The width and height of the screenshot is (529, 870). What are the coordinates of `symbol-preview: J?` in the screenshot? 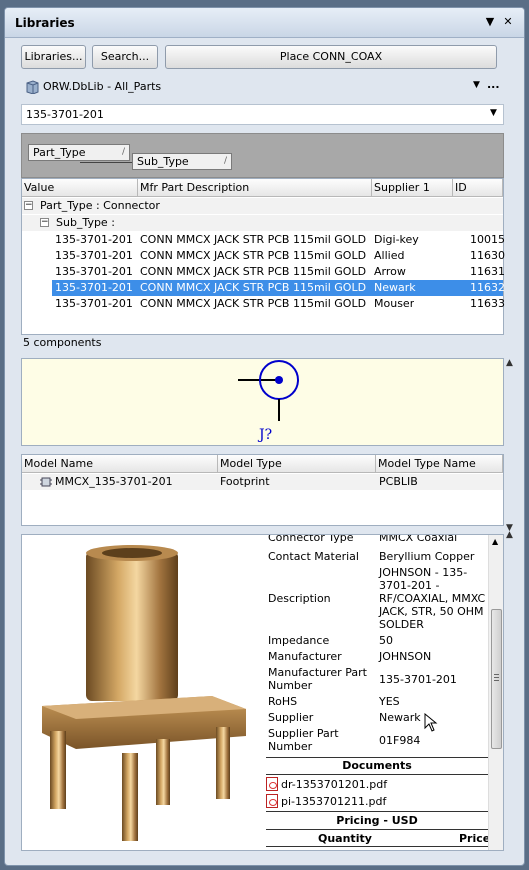 It's located at (262, 402).